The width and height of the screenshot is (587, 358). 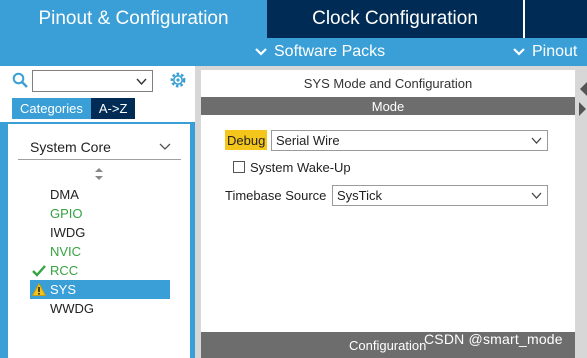 What do you see at coordinates (100, 194) in the screenshot?
I see `list-item-dma: DMA` at bounding box center [100, 194].